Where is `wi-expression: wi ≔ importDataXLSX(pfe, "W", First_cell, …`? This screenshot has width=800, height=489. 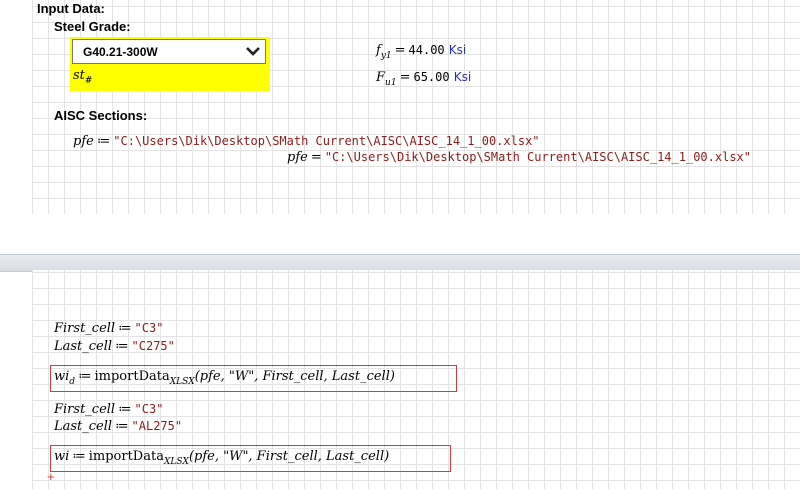 wi-expression: wi ≔ importDataXLSX(pfe, "W", First_cell, … is located at coordinates (222, 458).